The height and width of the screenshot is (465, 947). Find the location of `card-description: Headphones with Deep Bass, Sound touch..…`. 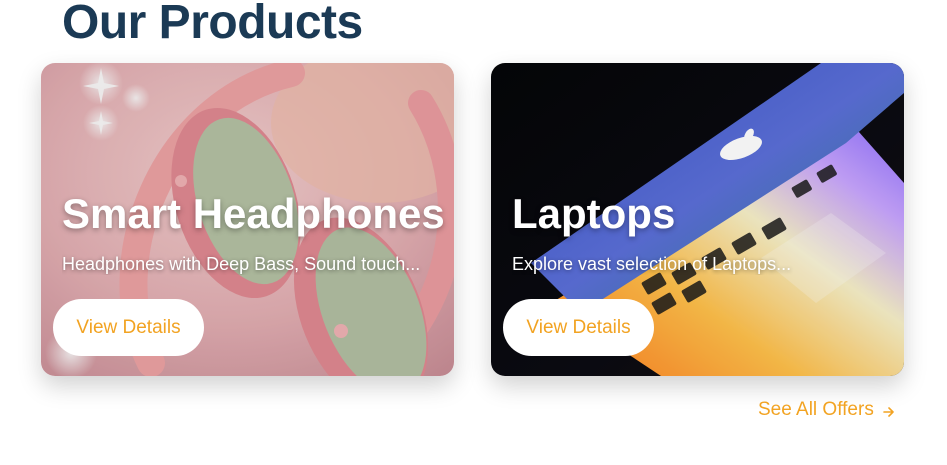

card-description: Headphones with Deep Bass, Sound touch..… is located at coordinates (241, 264).